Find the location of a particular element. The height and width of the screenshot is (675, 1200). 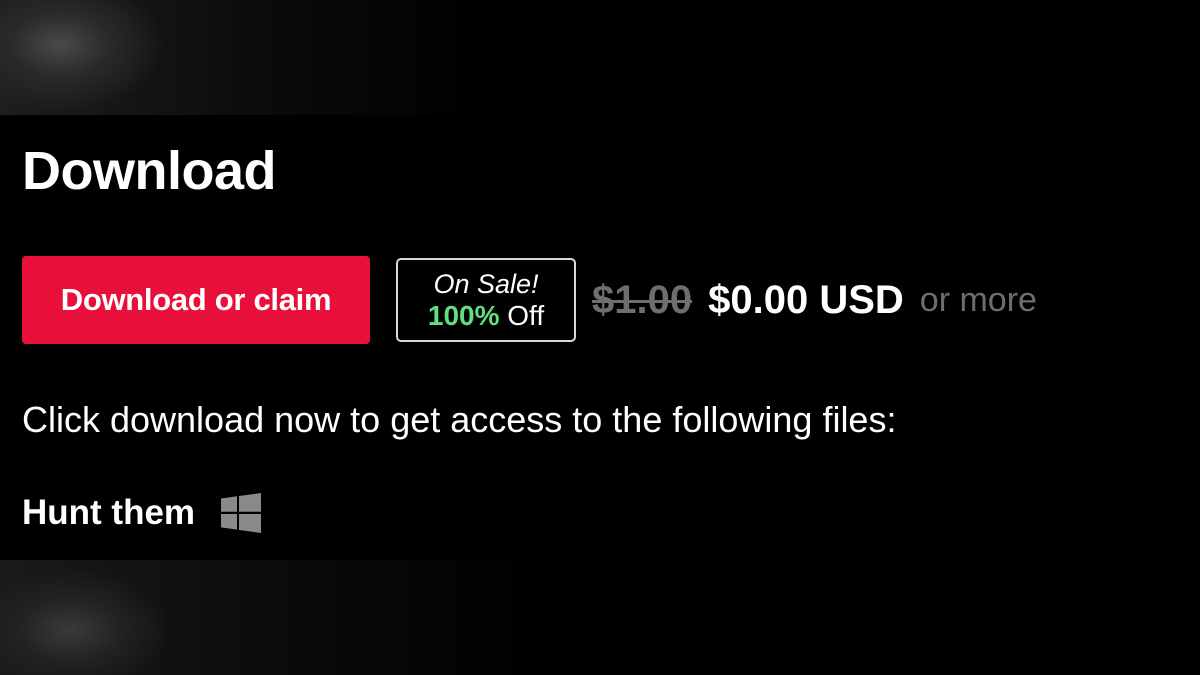

sale-badge: On Sale! 100% Off is located at coordinates (486, 300).